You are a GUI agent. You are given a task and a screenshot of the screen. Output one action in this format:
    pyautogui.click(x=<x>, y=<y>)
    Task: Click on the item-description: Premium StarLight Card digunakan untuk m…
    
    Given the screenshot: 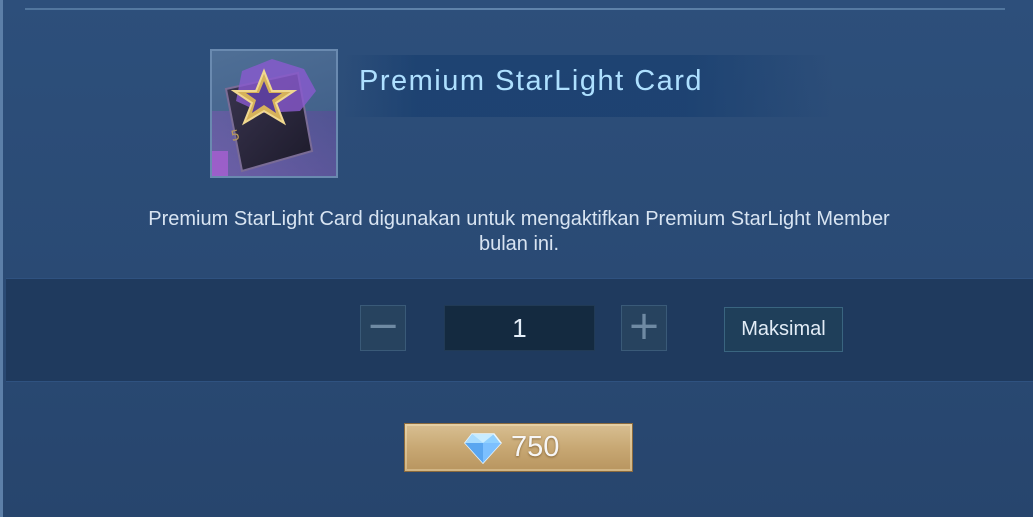 What is the action you would take?
    pyautogui.click(x=519, y=232)
    